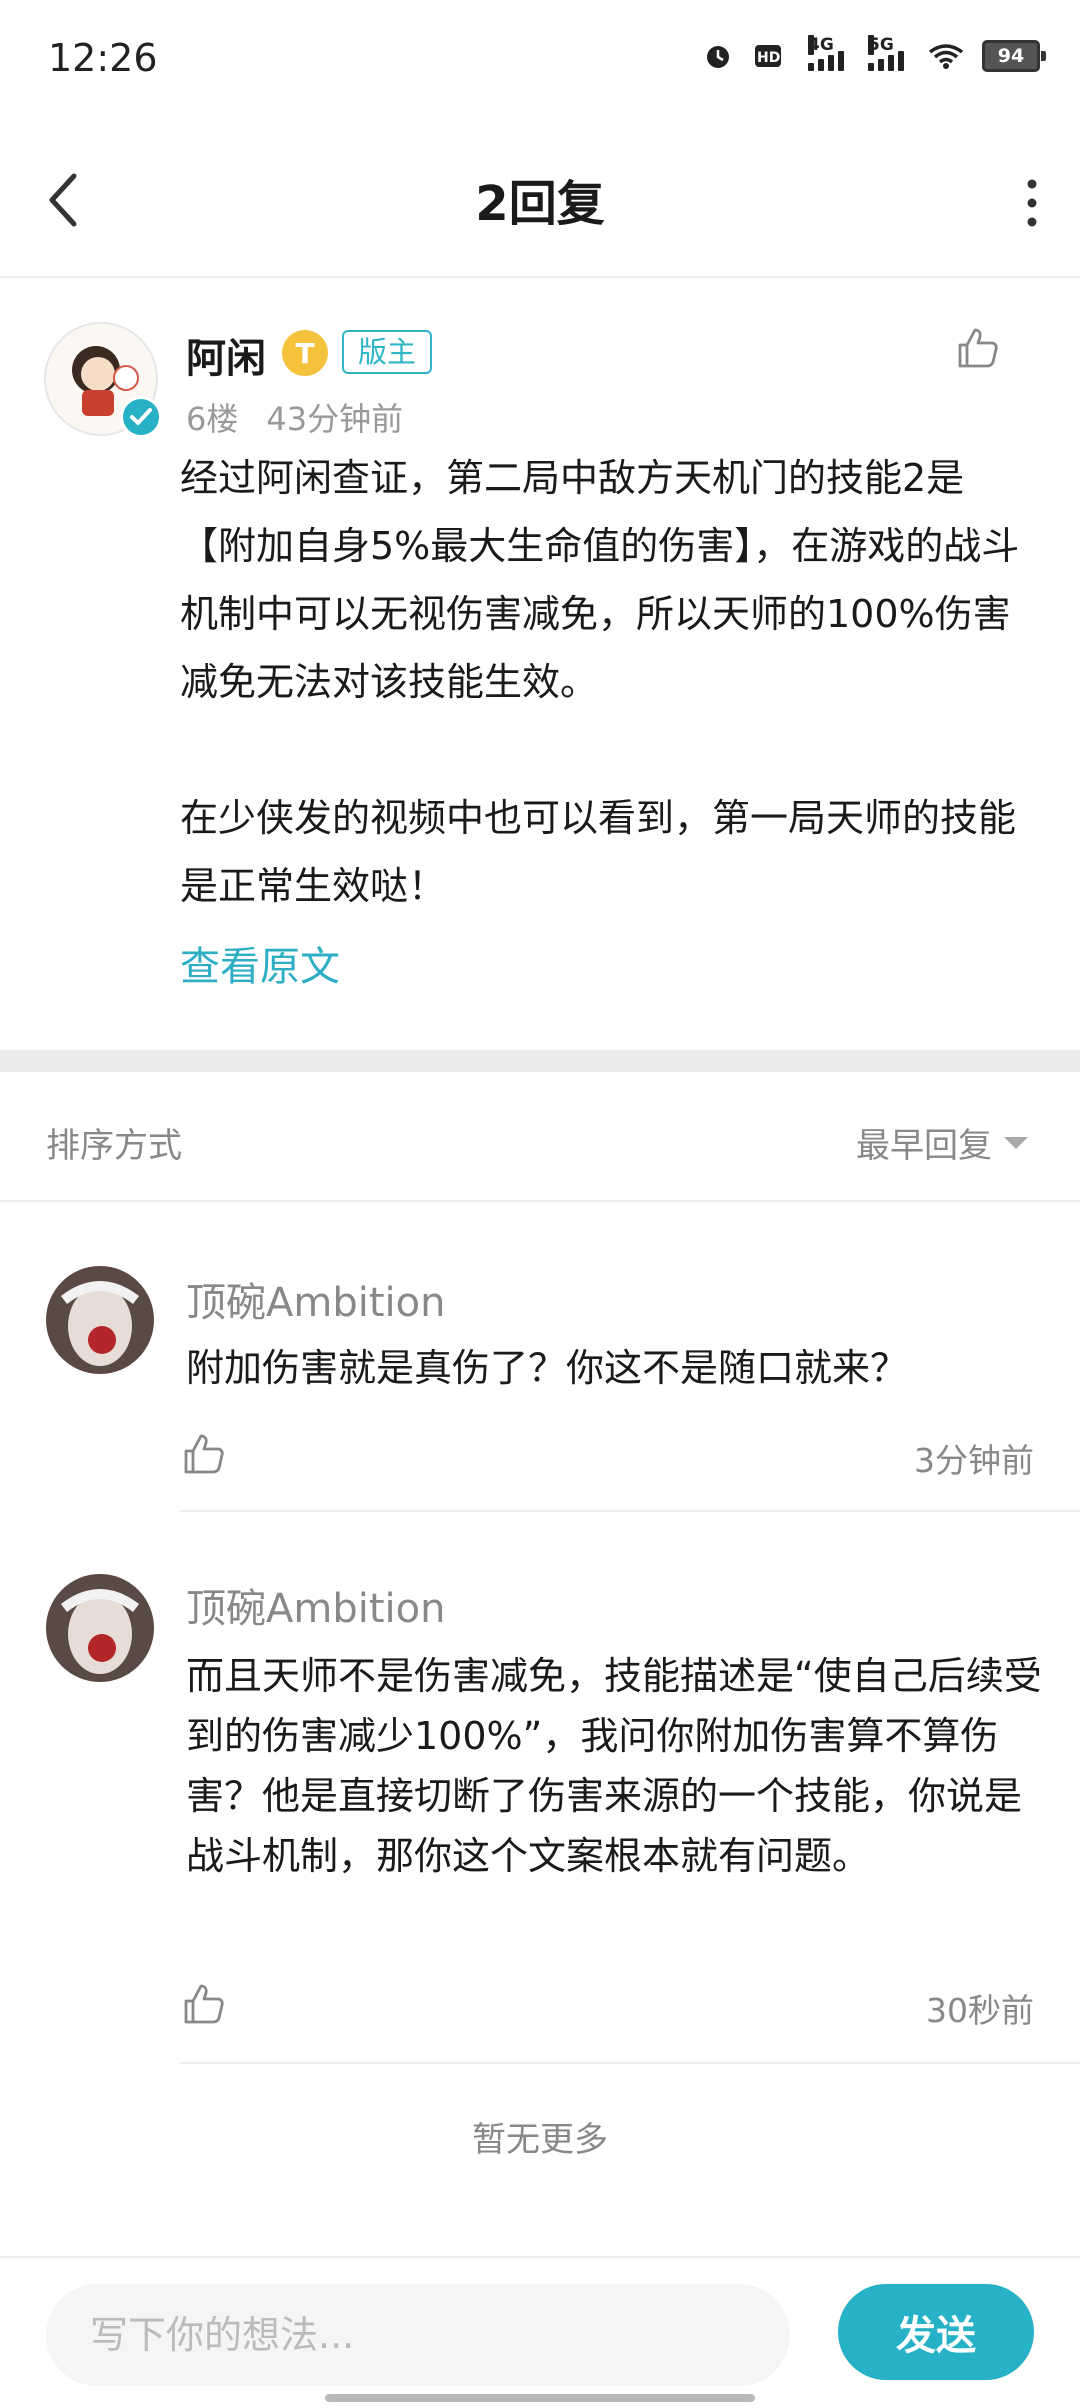  I want to click on verified-badge-icon, so click(141, 417).